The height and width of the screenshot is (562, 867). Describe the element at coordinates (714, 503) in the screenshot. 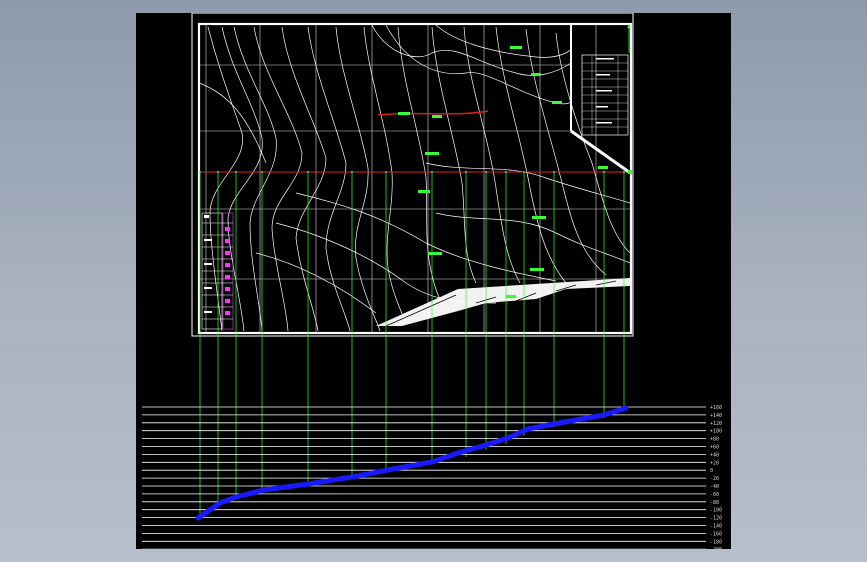

I see `elevation-label: -80` at that location.